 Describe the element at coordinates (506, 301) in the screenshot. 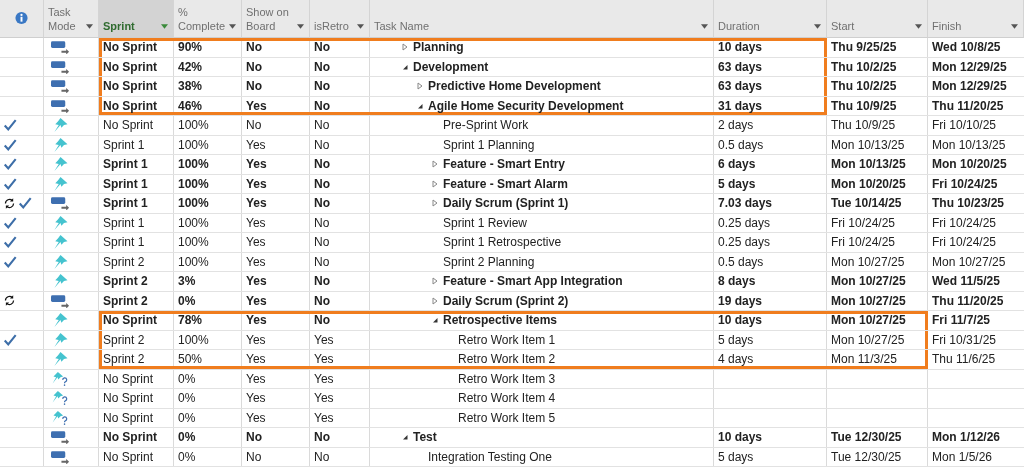

I see `task-name: Daily Scrum (Sprint 2)` at that location.